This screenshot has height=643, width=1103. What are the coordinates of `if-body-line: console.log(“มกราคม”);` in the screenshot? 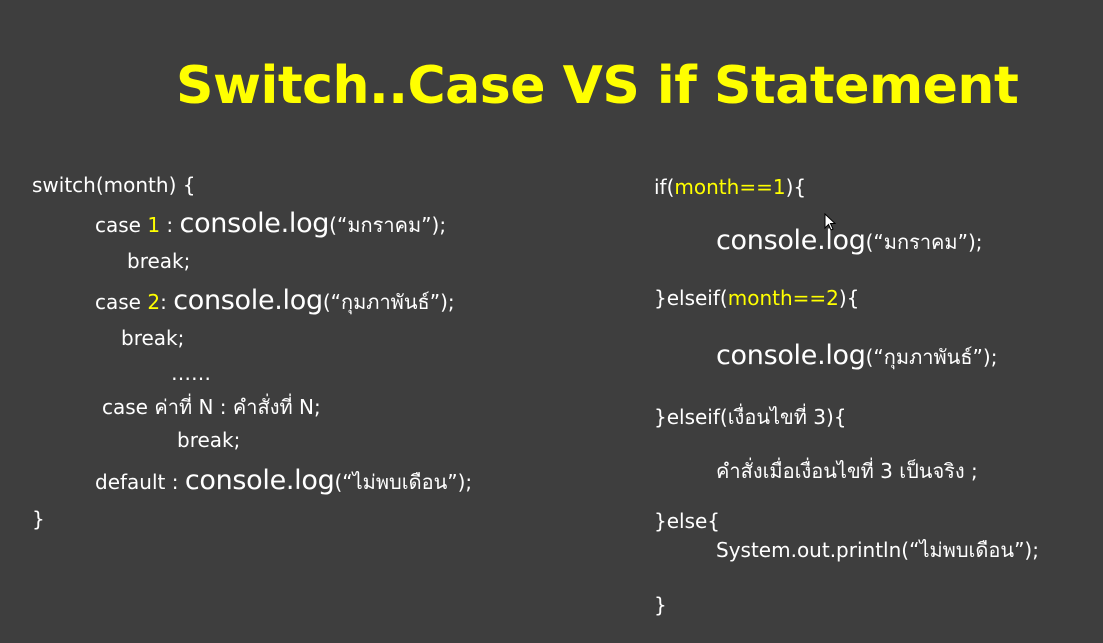 It's located at (849, 241).